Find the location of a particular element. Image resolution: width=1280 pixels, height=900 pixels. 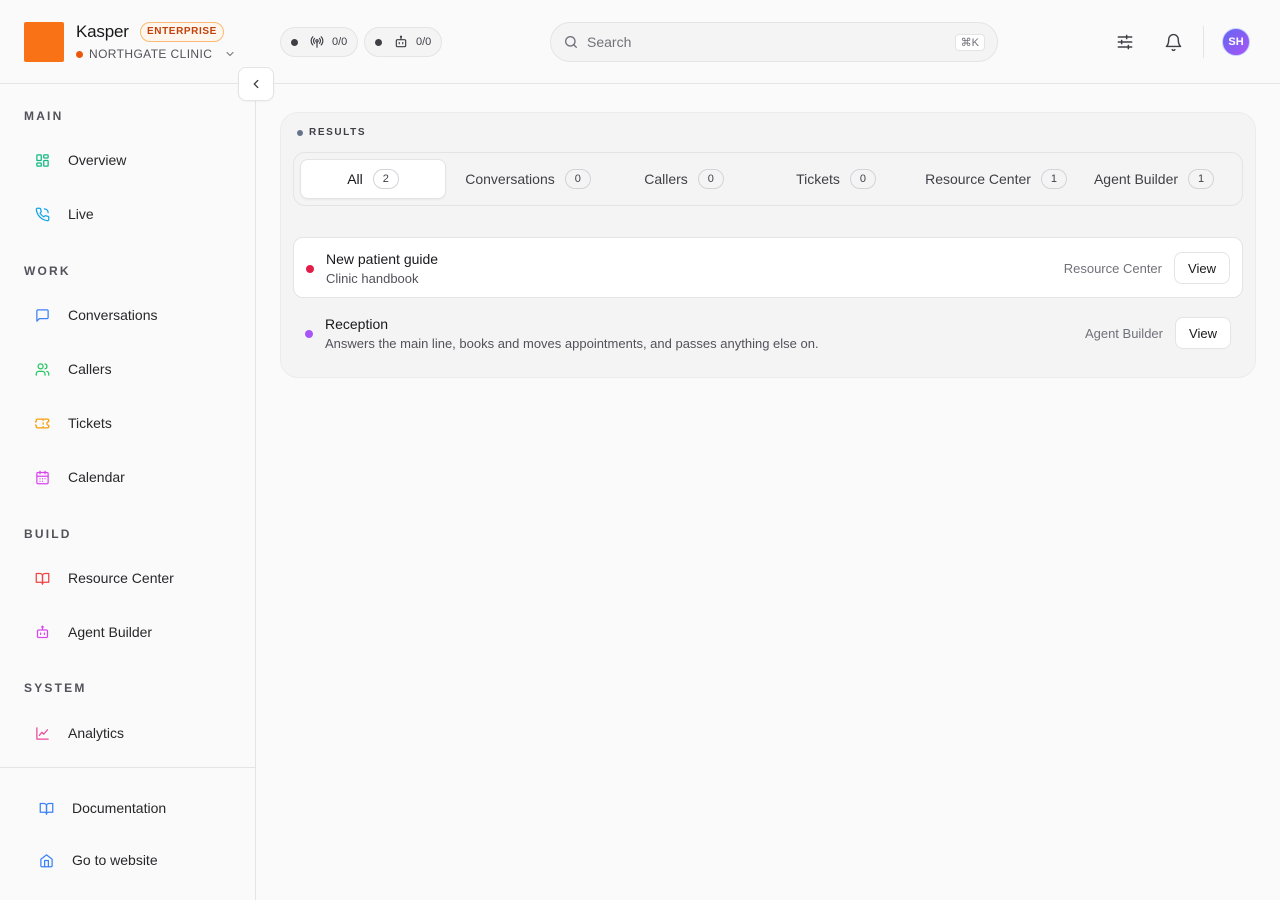

tab-count: 2 is located at coordinates (385, 179).